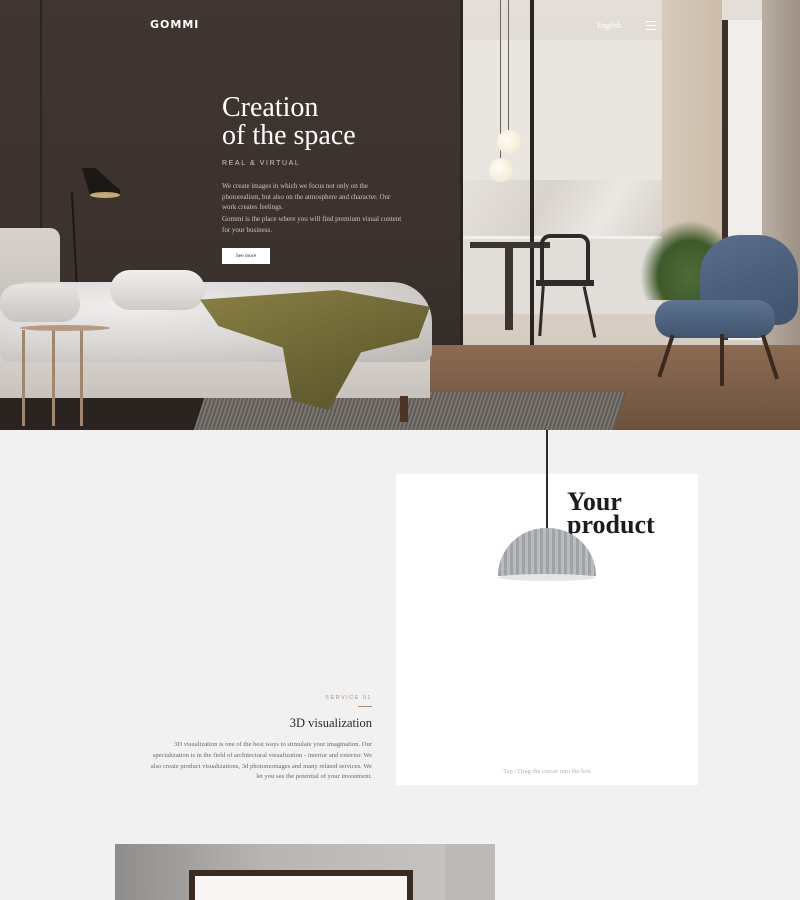  Describe the element at coordinates (174, 24) in the screenshot. I see `site-logo: GOMMI` at that location.